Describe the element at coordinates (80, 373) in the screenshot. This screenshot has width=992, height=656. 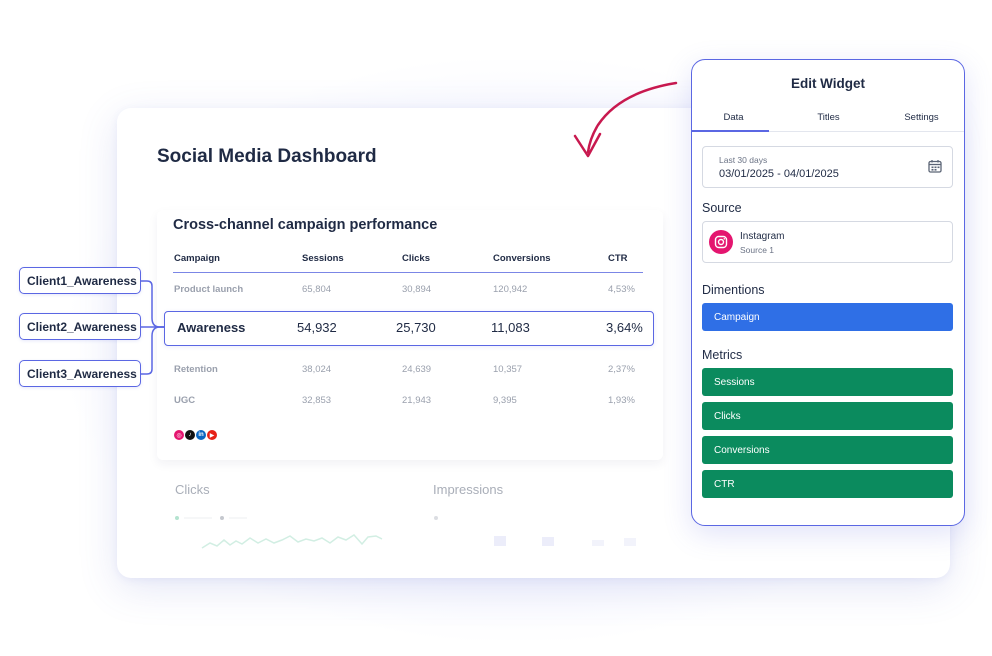
I see `client3-tag: Client3_Awareness` at that location.